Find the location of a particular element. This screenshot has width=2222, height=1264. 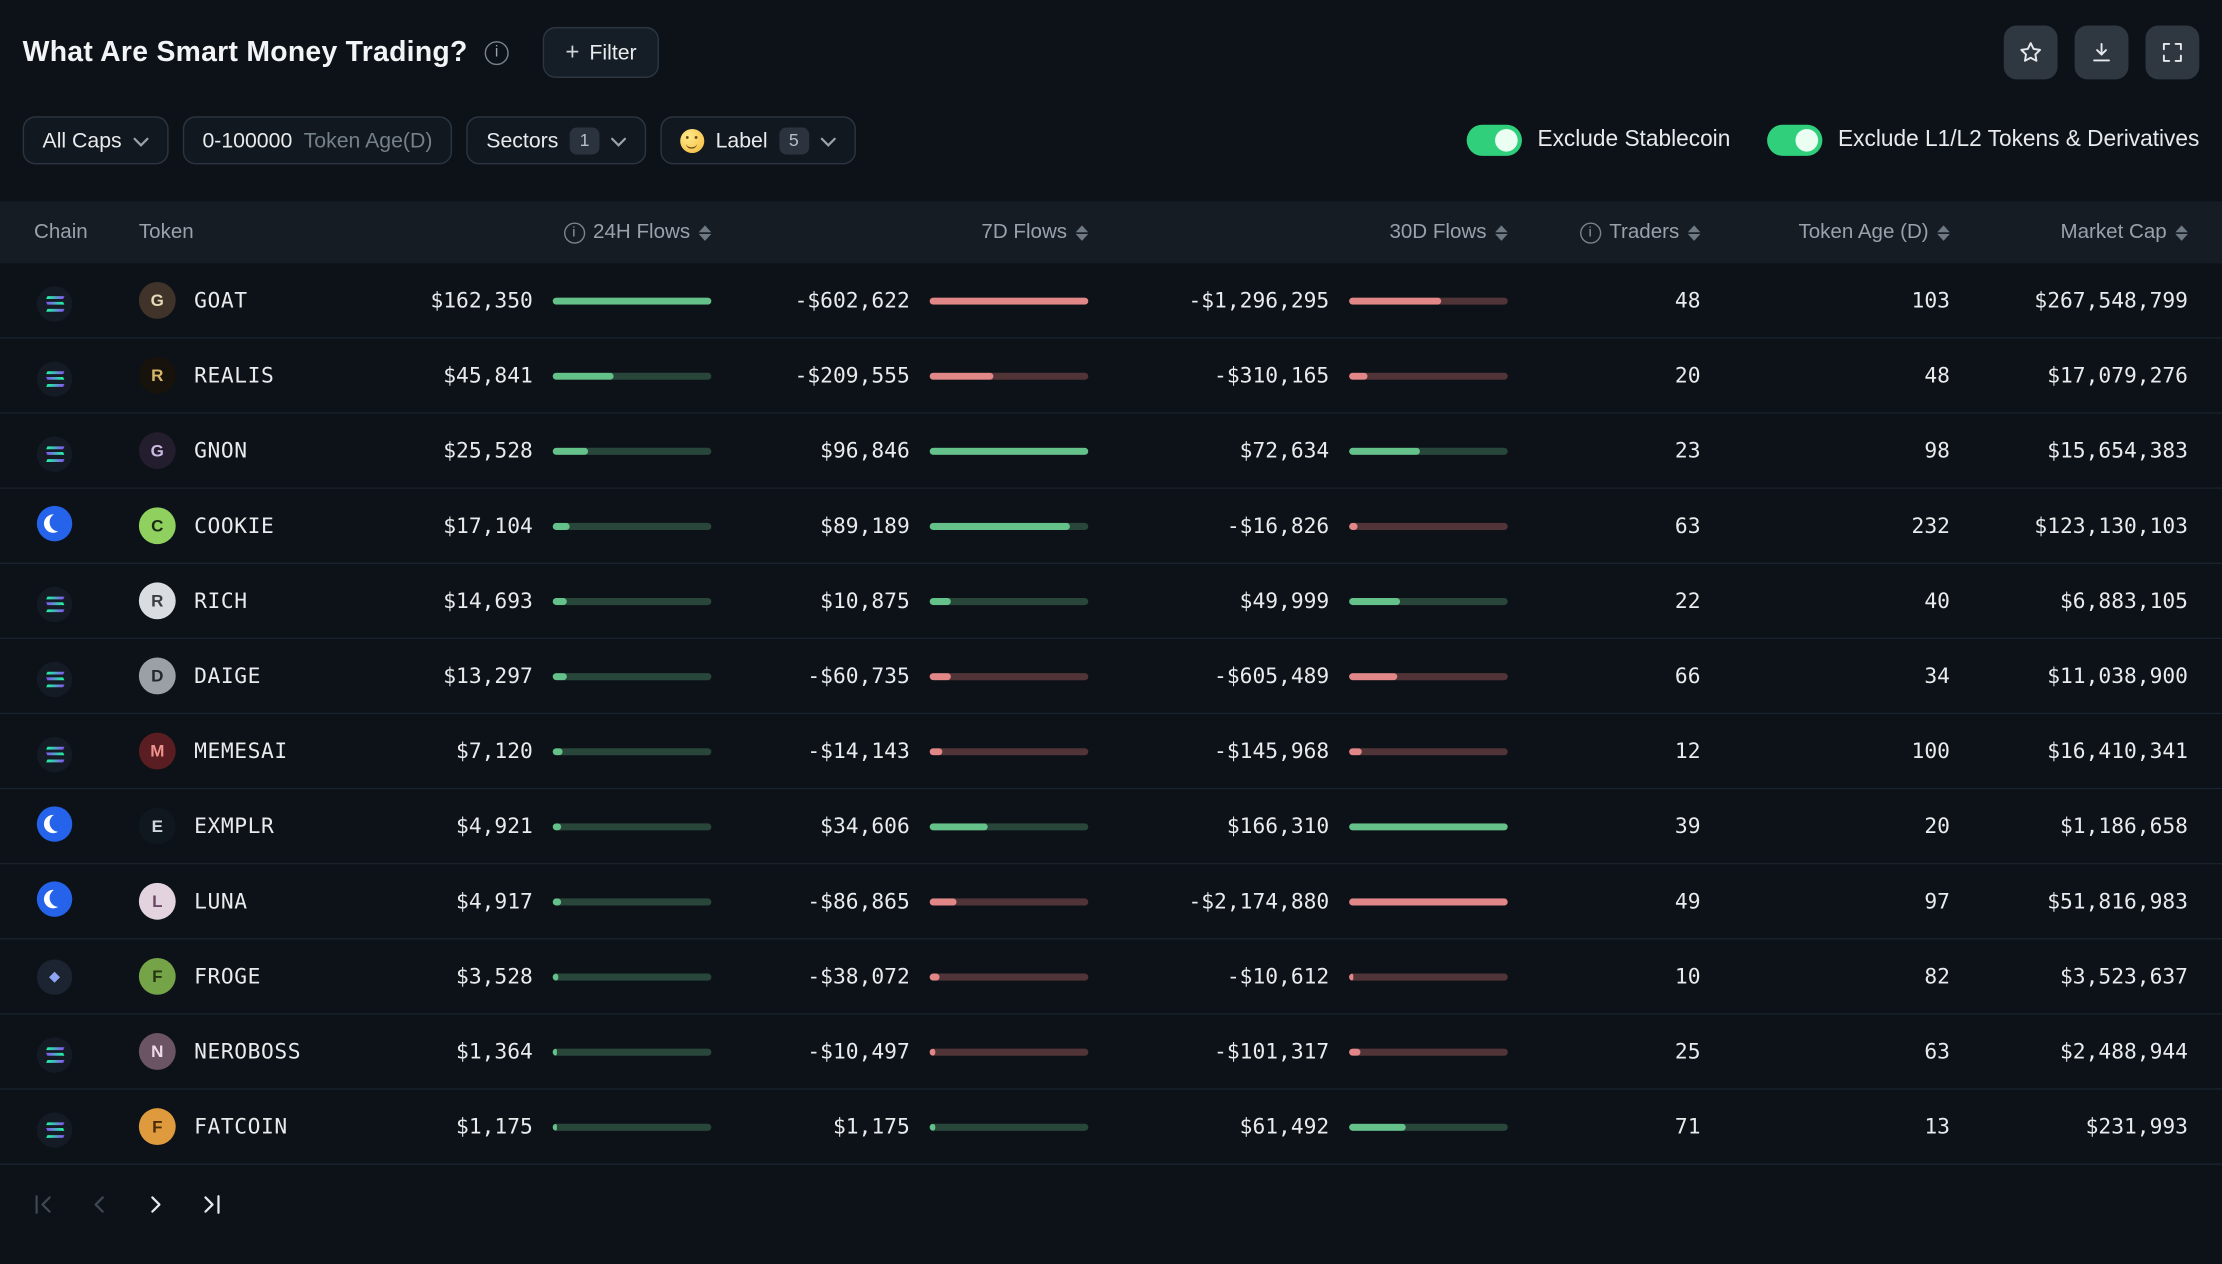

token-age-filter: 0-100000 Token Age(D) is located at coordinates (317, 140).